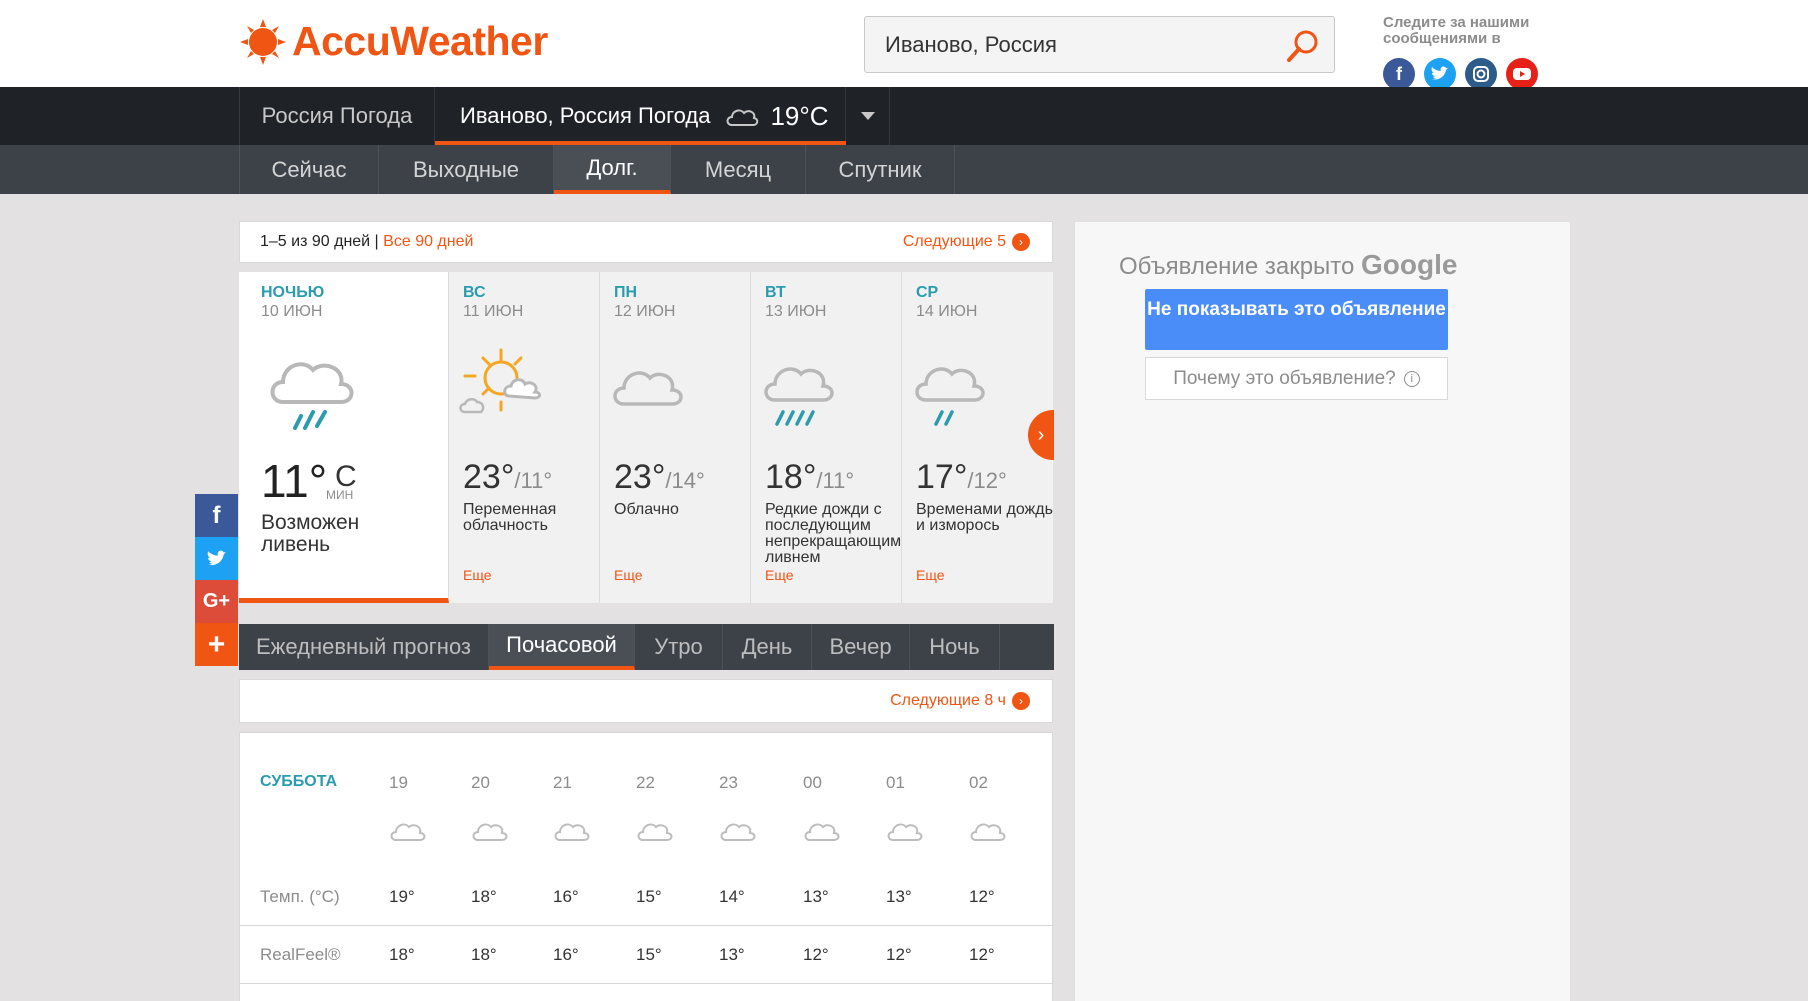 The image size is (1808, 1001). I want to click on range-info: 1–5 из 90 дней | Все 90 дней, so click(366, 242).